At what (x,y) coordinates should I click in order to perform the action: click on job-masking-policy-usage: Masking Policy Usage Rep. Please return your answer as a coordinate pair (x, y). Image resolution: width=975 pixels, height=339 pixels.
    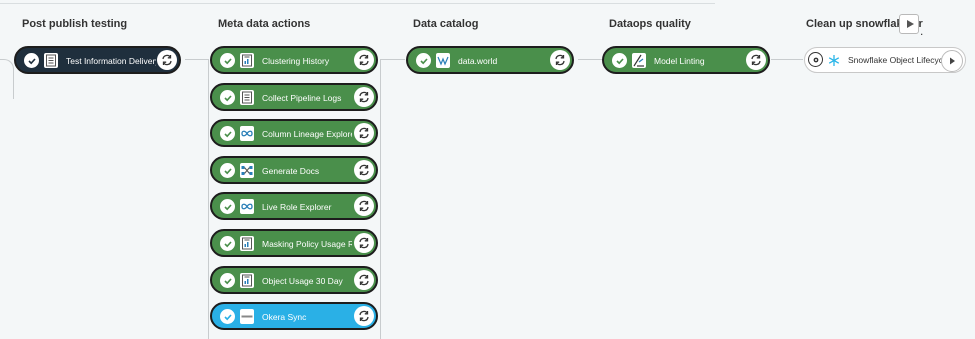
    Looking at the image, I should click on (294, 243).